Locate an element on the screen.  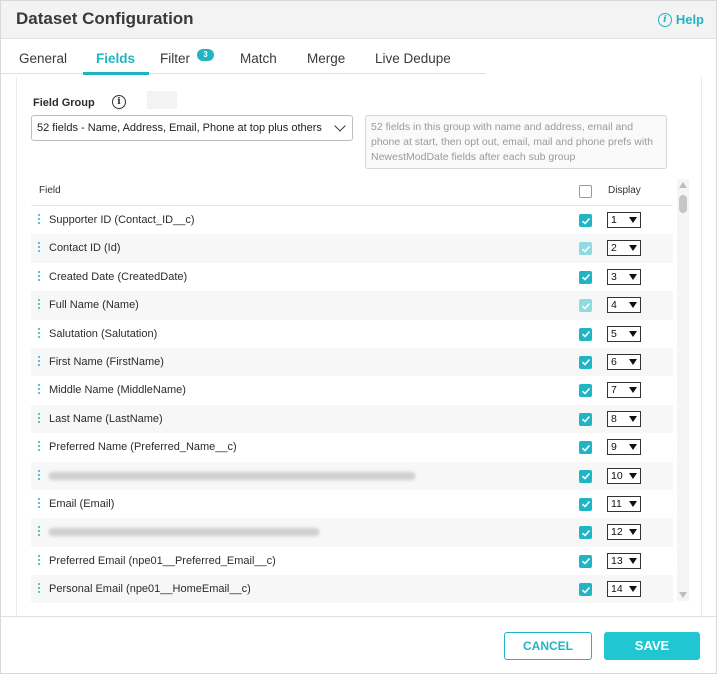
table-row: 10 is located at coordinates (352, 475).